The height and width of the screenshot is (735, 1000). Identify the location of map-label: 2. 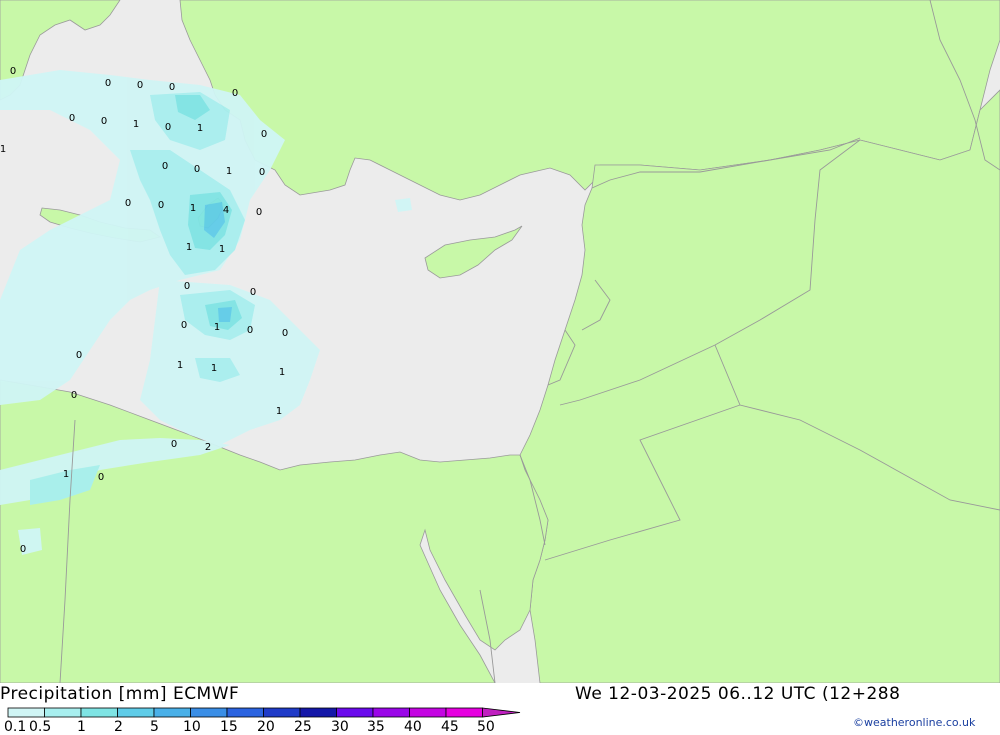
(208, 447).